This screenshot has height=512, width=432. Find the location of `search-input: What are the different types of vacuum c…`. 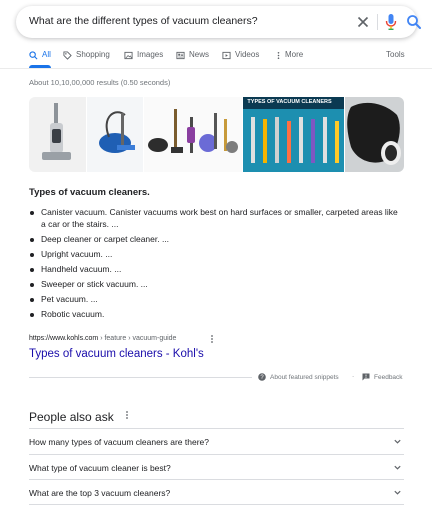

search-input: What are the different types of vacuum c… is located at coordinates (143, 21).